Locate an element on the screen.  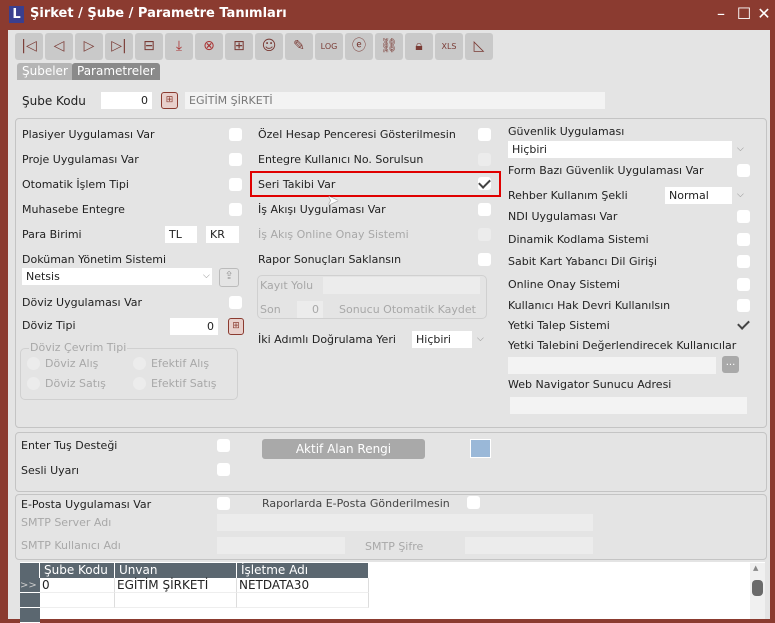
sube-kodu-label: Şube Kodu is located at coordinates (54, 101).